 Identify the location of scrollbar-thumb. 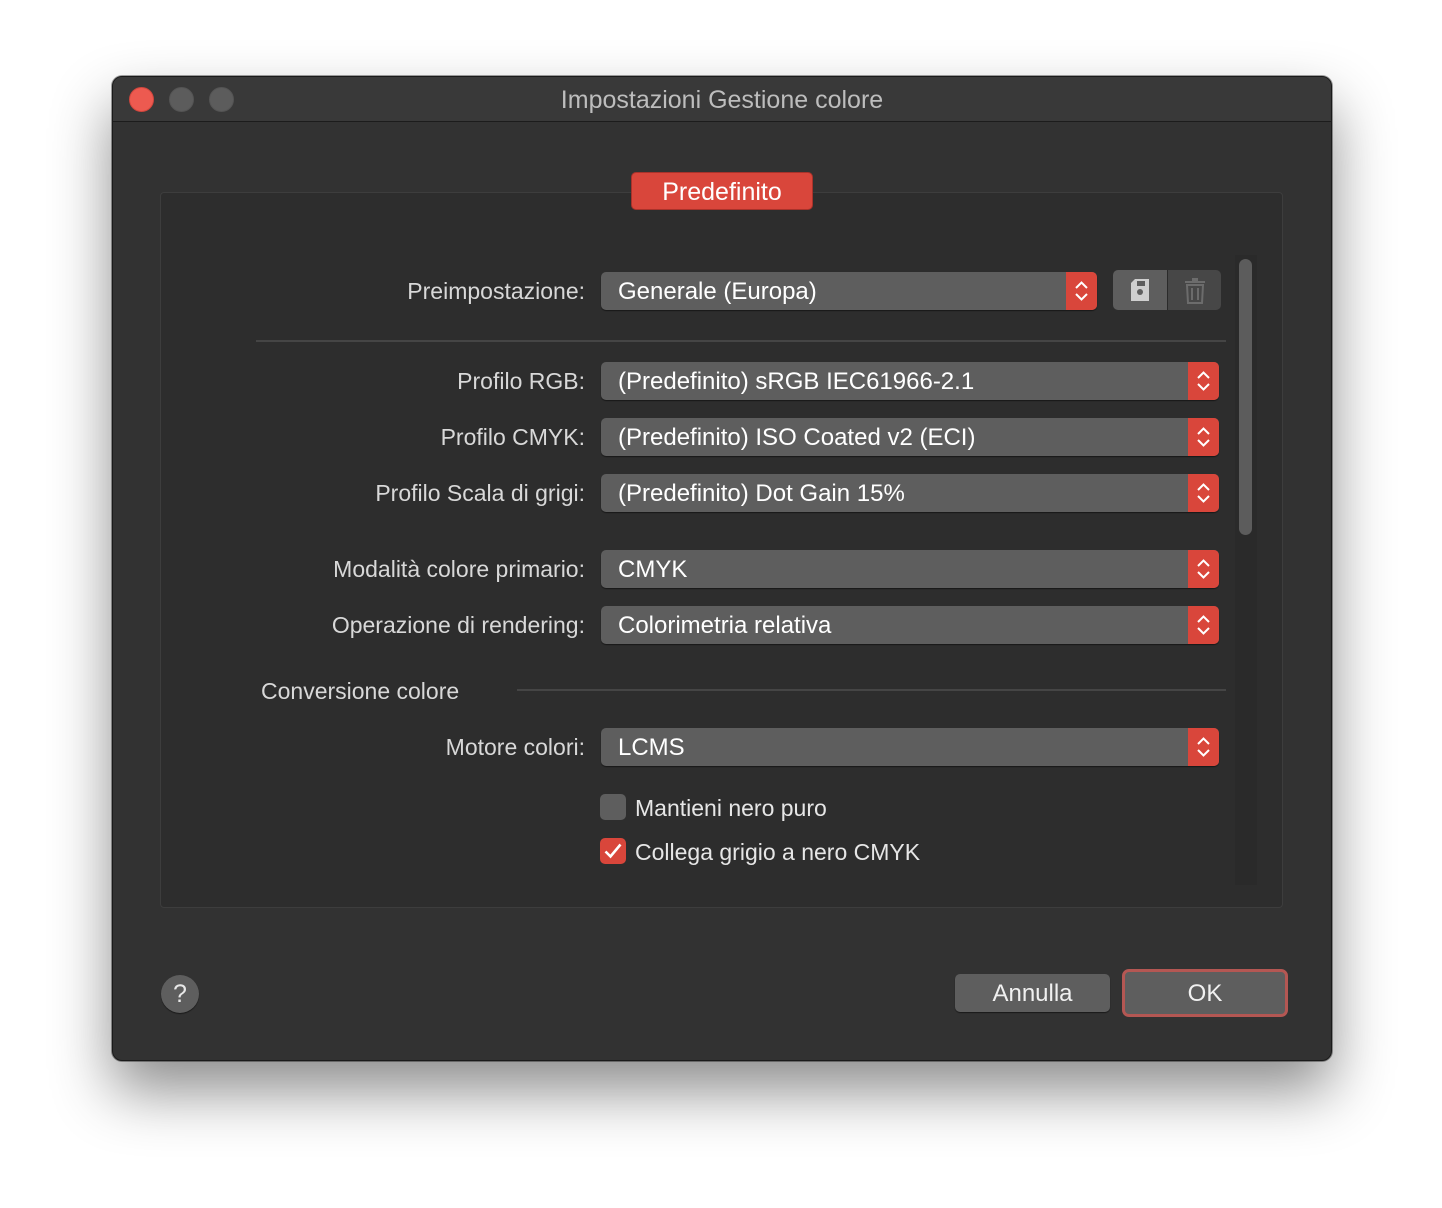
(1245, 397).